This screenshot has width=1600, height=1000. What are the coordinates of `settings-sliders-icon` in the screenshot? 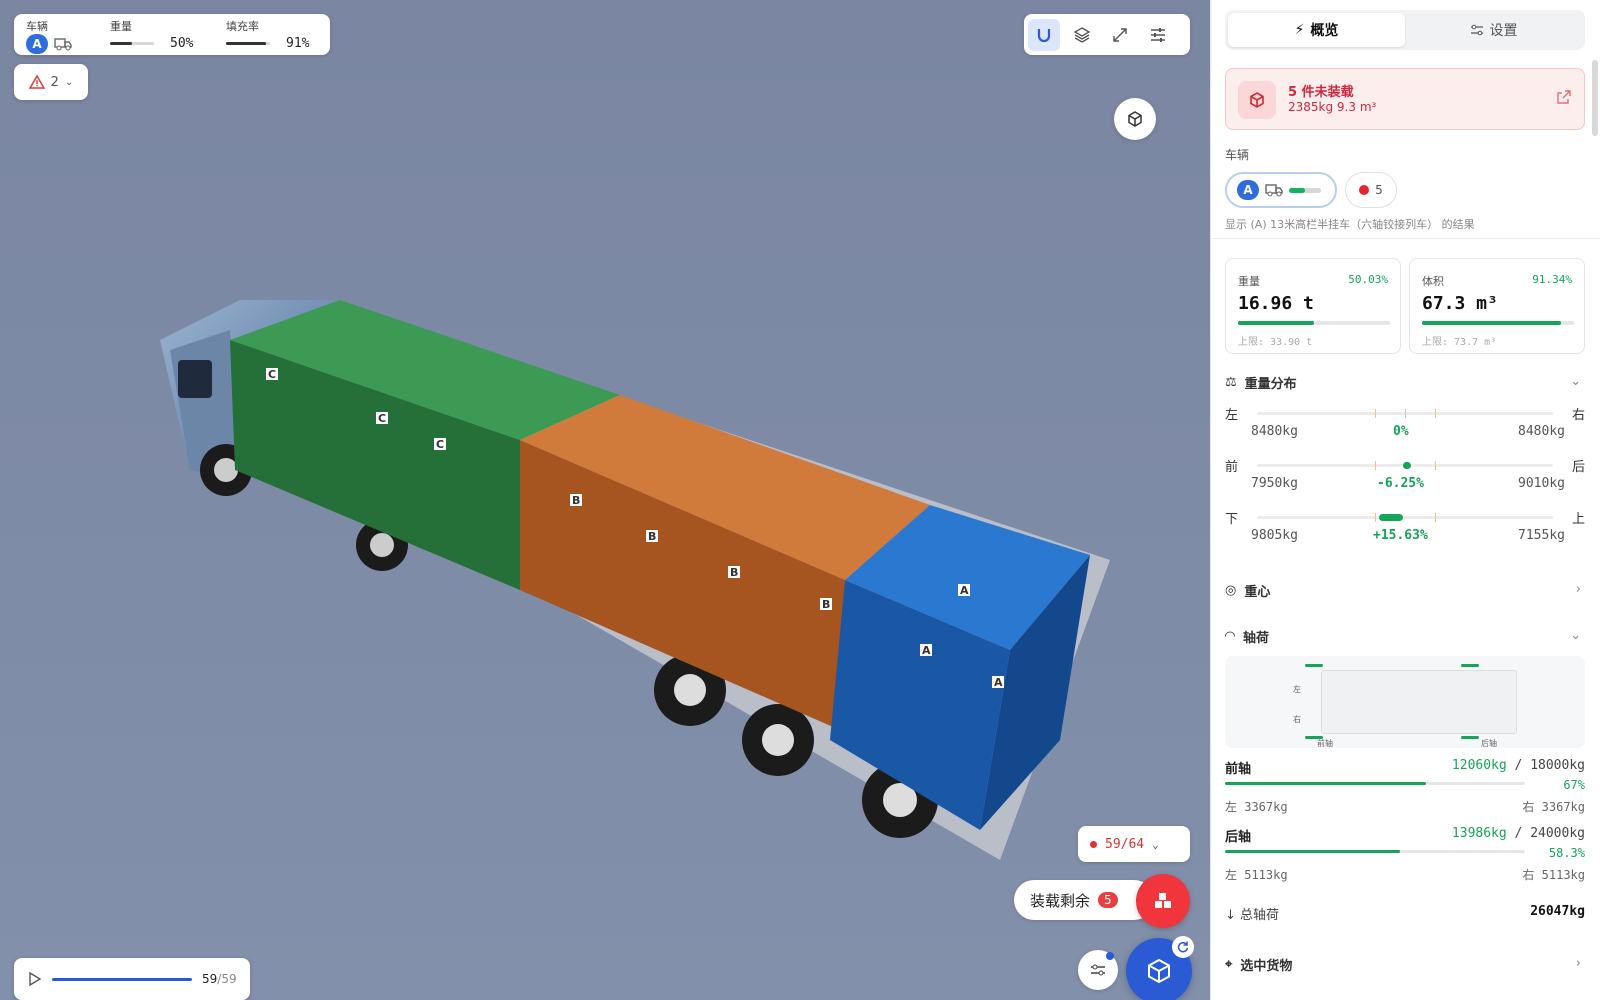 It's located at (1158, 34).